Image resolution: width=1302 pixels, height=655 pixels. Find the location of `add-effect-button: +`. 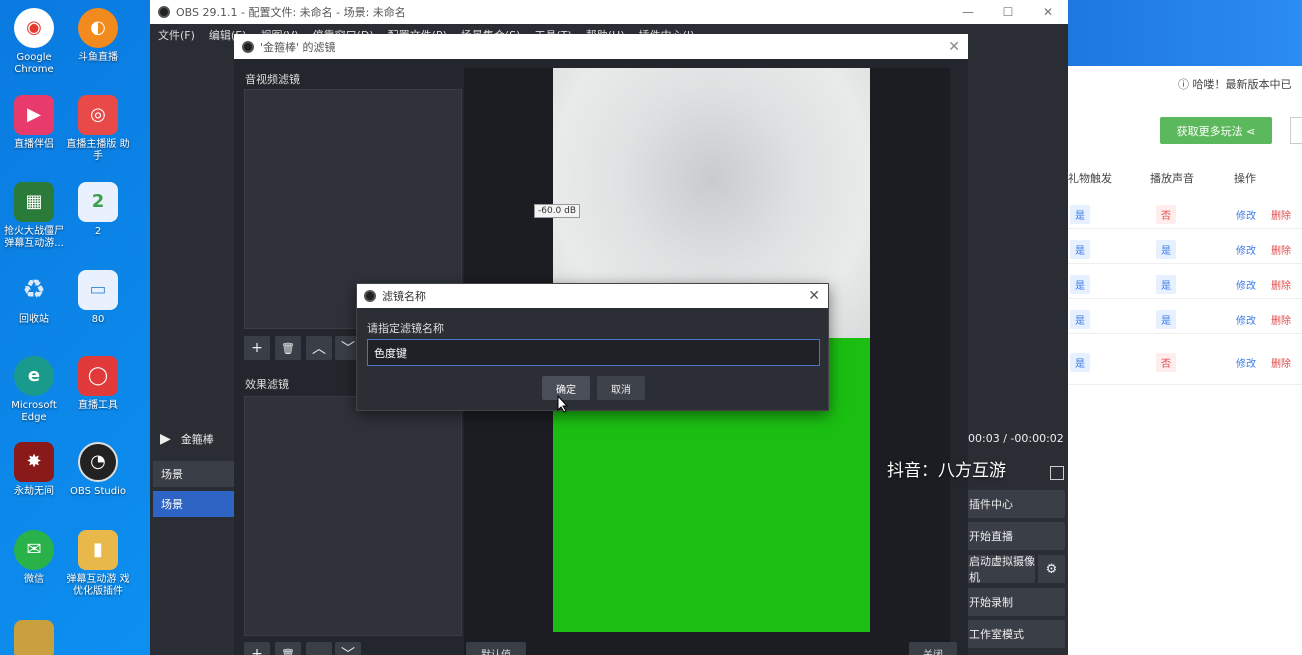

add-effect-button: + is located at coordinates (257, 648).